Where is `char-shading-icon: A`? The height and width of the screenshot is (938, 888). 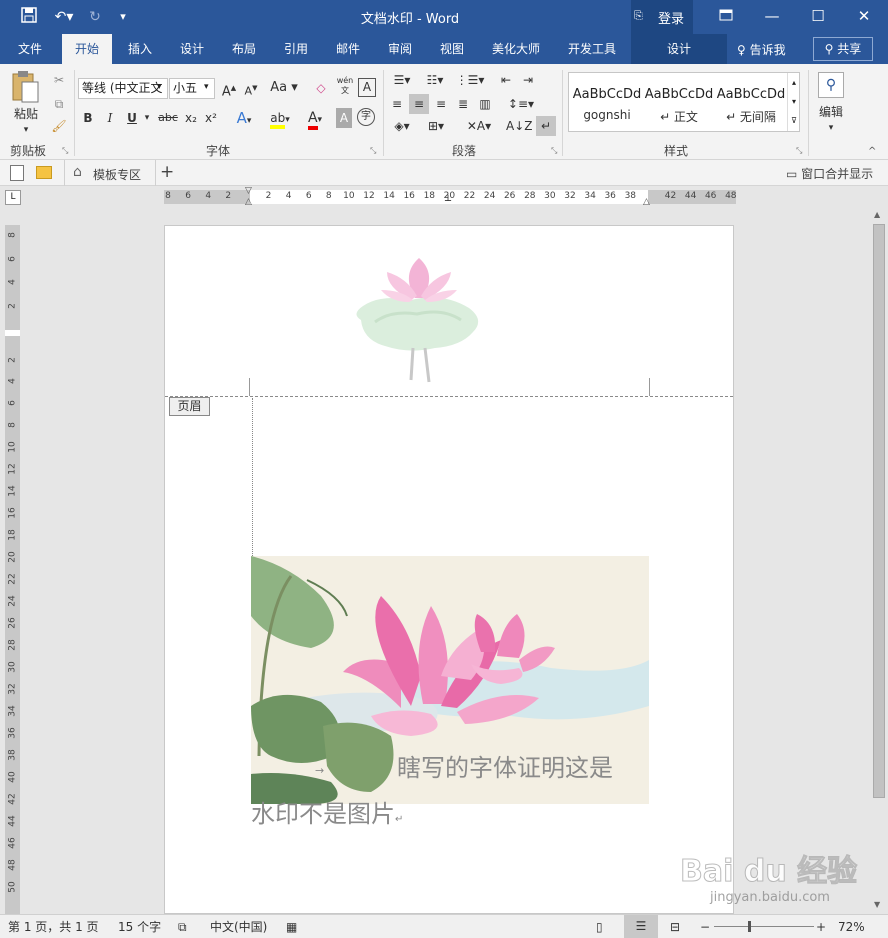 char-shading-icon: A is located at coordinates (344, 118).